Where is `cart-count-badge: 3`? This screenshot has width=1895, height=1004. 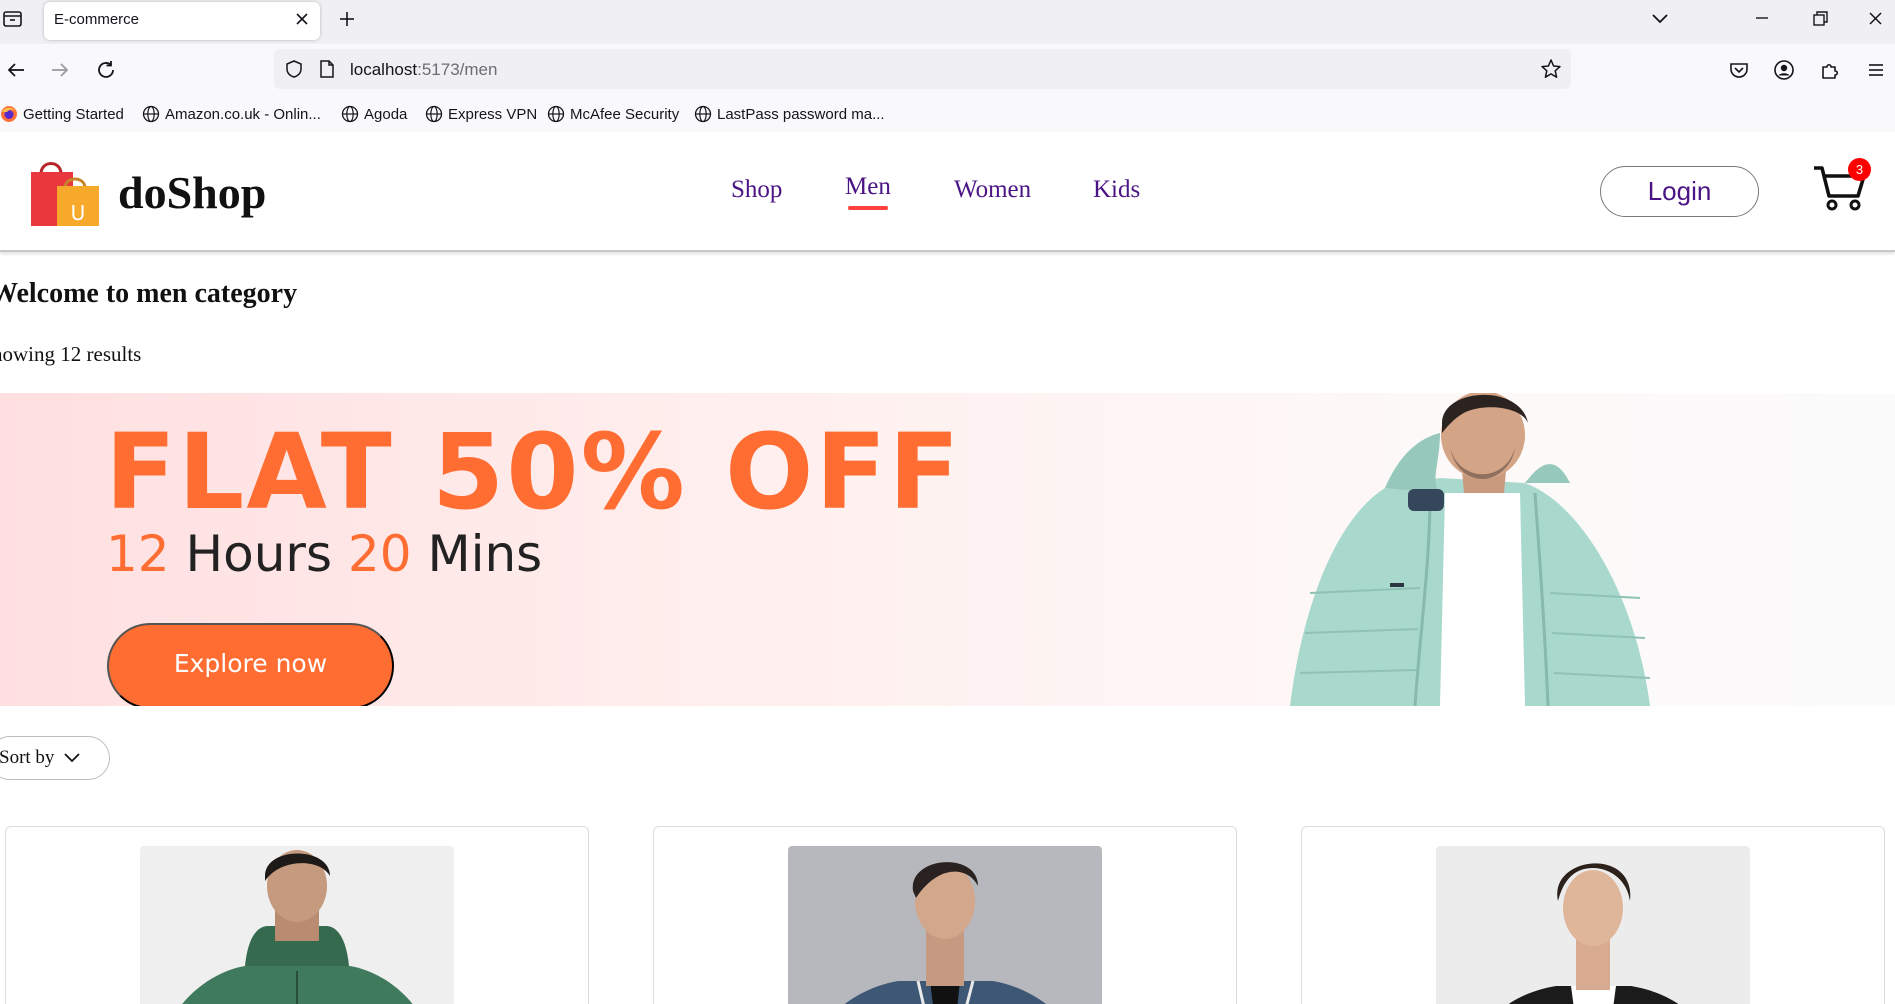 cart-count-badge: 3 is located at coordinates (1859, 169).